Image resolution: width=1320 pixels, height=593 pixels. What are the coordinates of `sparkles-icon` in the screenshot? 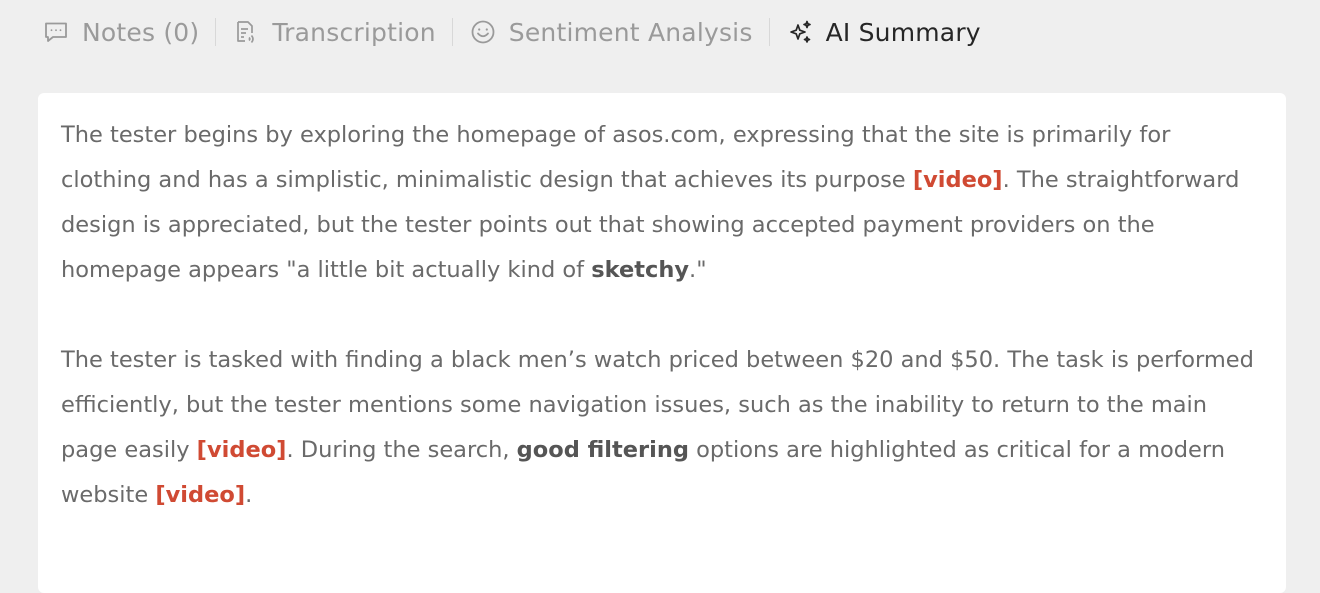 It's located at (800, 32).